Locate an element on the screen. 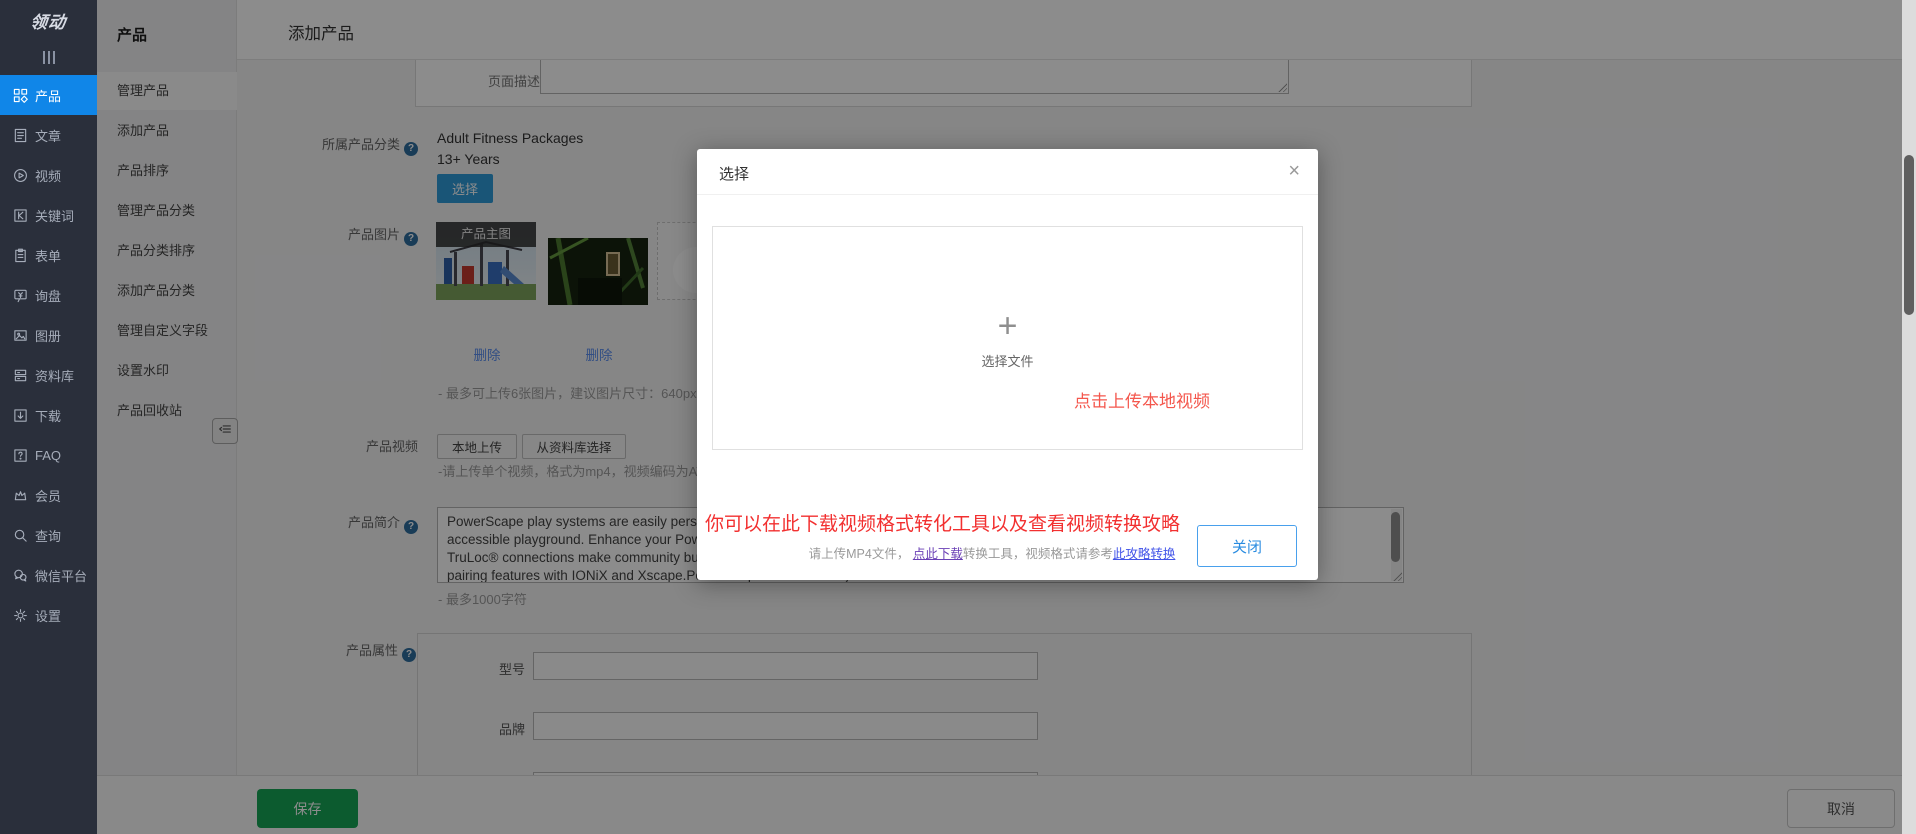  dialog-close-button: 关闭 is located at coordinates (1247, 546).